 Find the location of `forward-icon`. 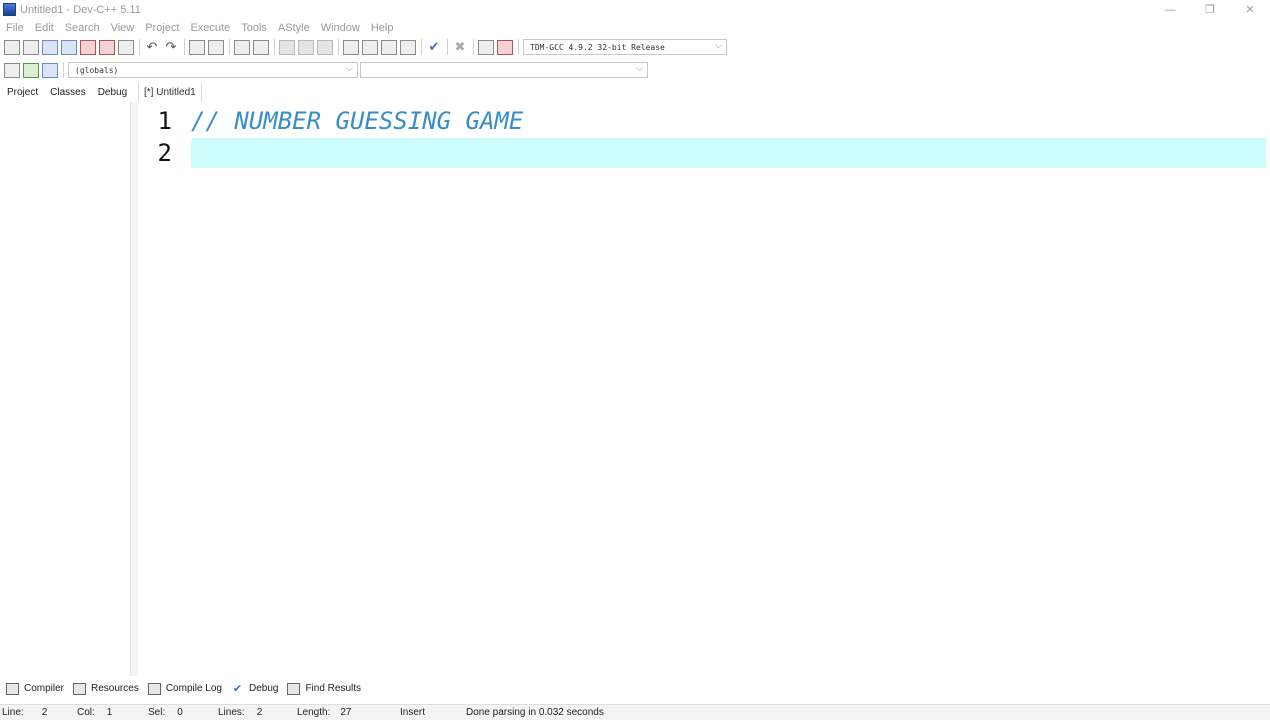

forward-icon is located at coordinates (306, 47).